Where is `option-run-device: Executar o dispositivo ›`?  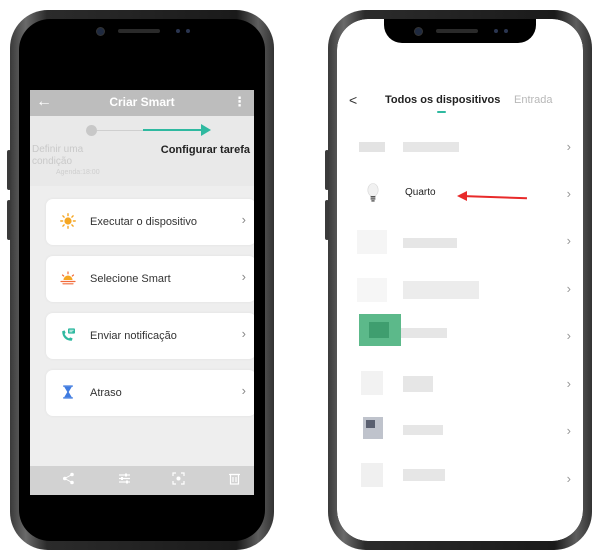
option-run-device: Executar o dispositivo › is located at coordinates (150, 222).